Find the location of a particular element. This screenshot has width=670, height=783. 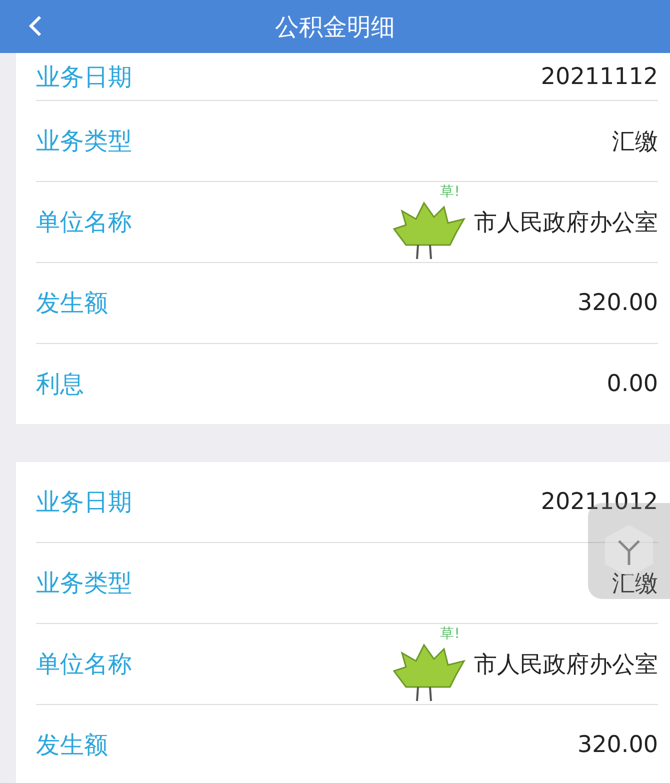

page-title: 公积金明细 is located at coordinates (335, 27).